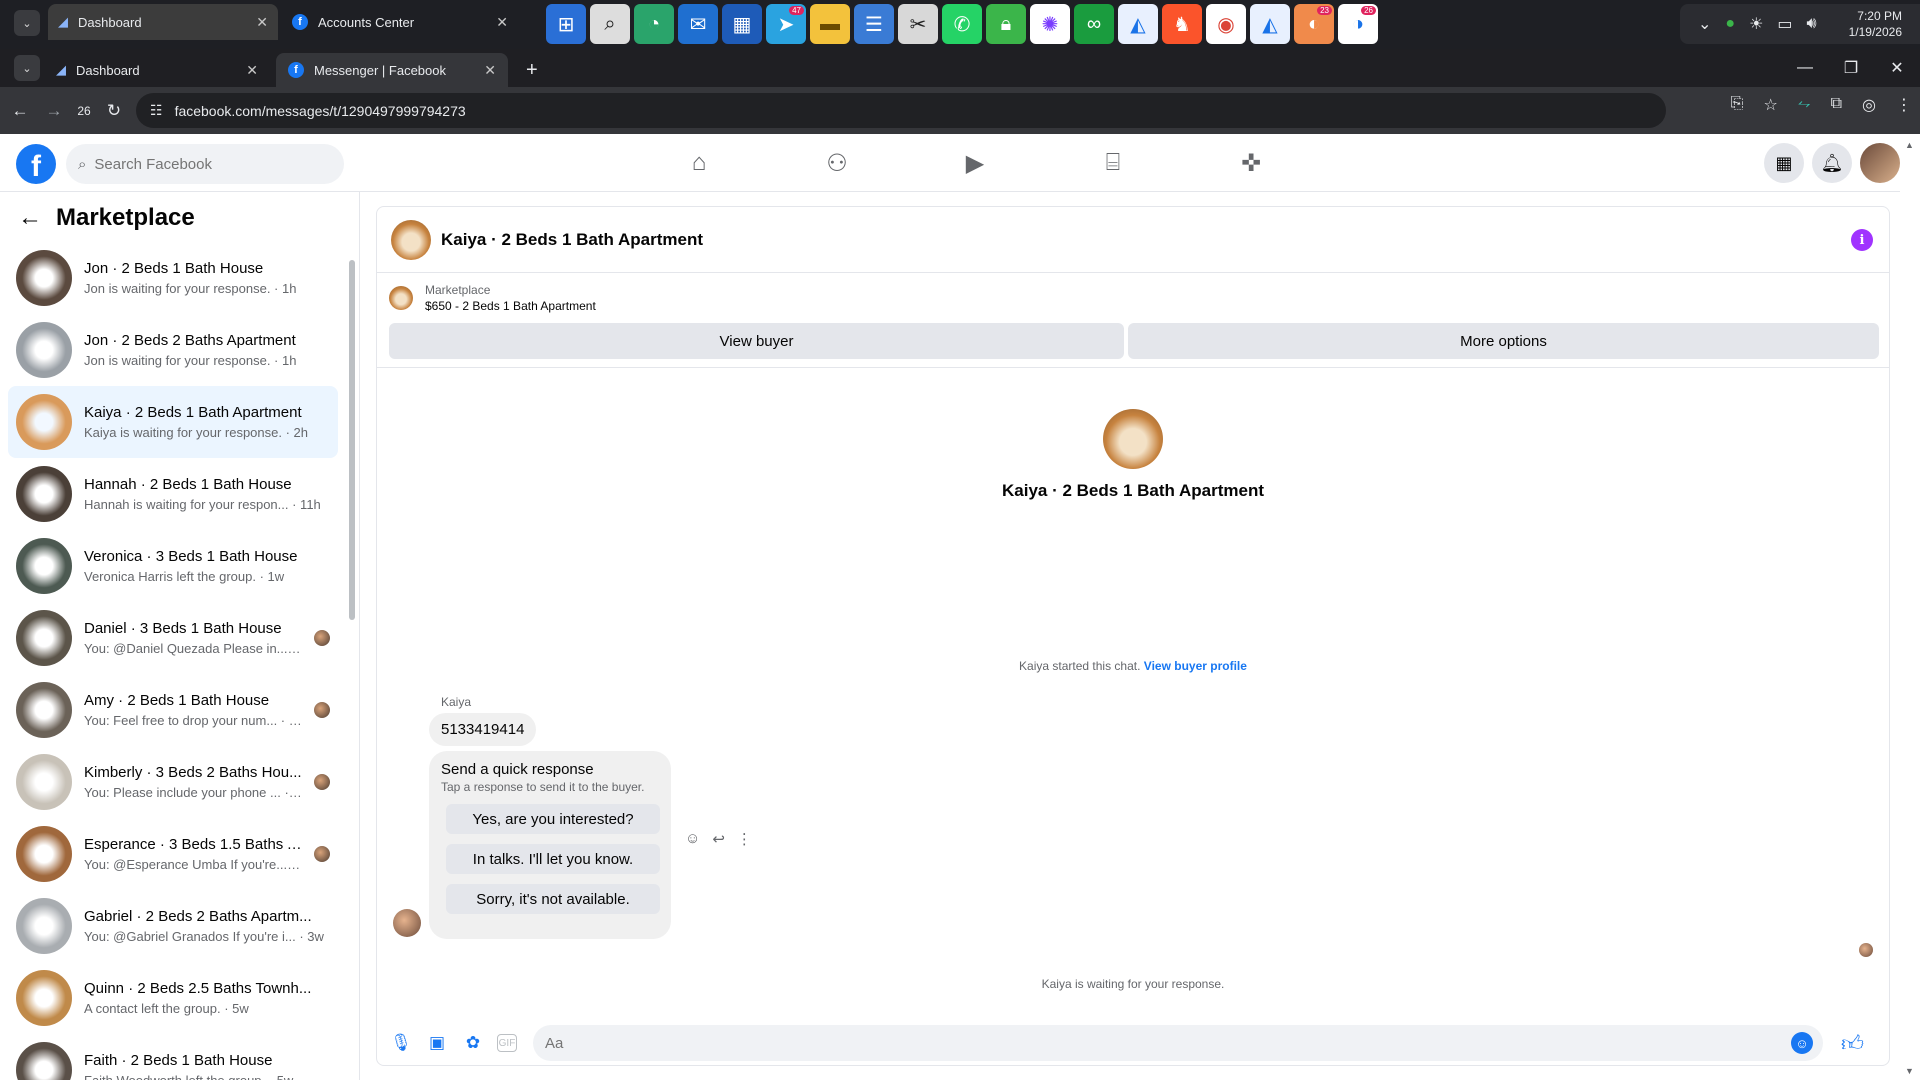 This screenshot has width=1920, height=1080. I want to click on info-icon: i, so click(1862, 240).